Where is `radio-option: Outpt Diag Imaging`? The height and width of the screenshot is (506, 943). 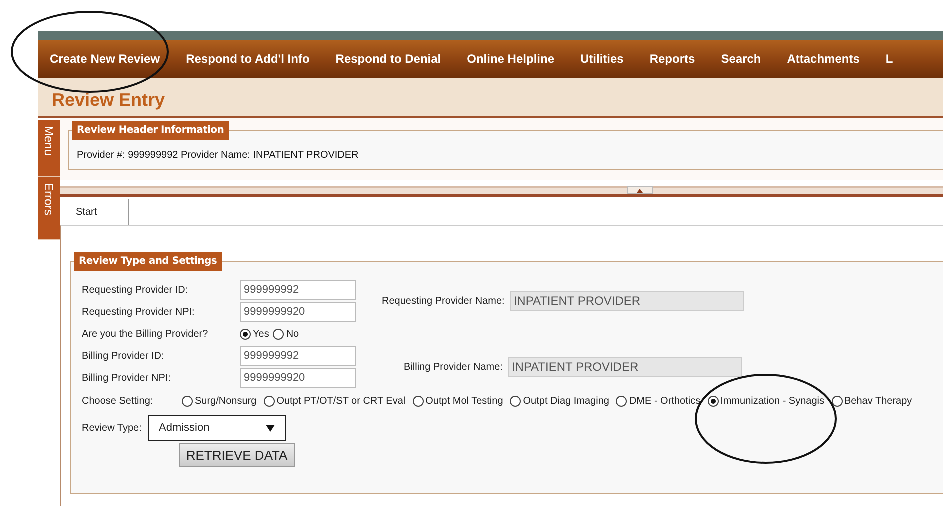 radio-option: Outpt Diag Imaging is located at coordinates (560, 401).